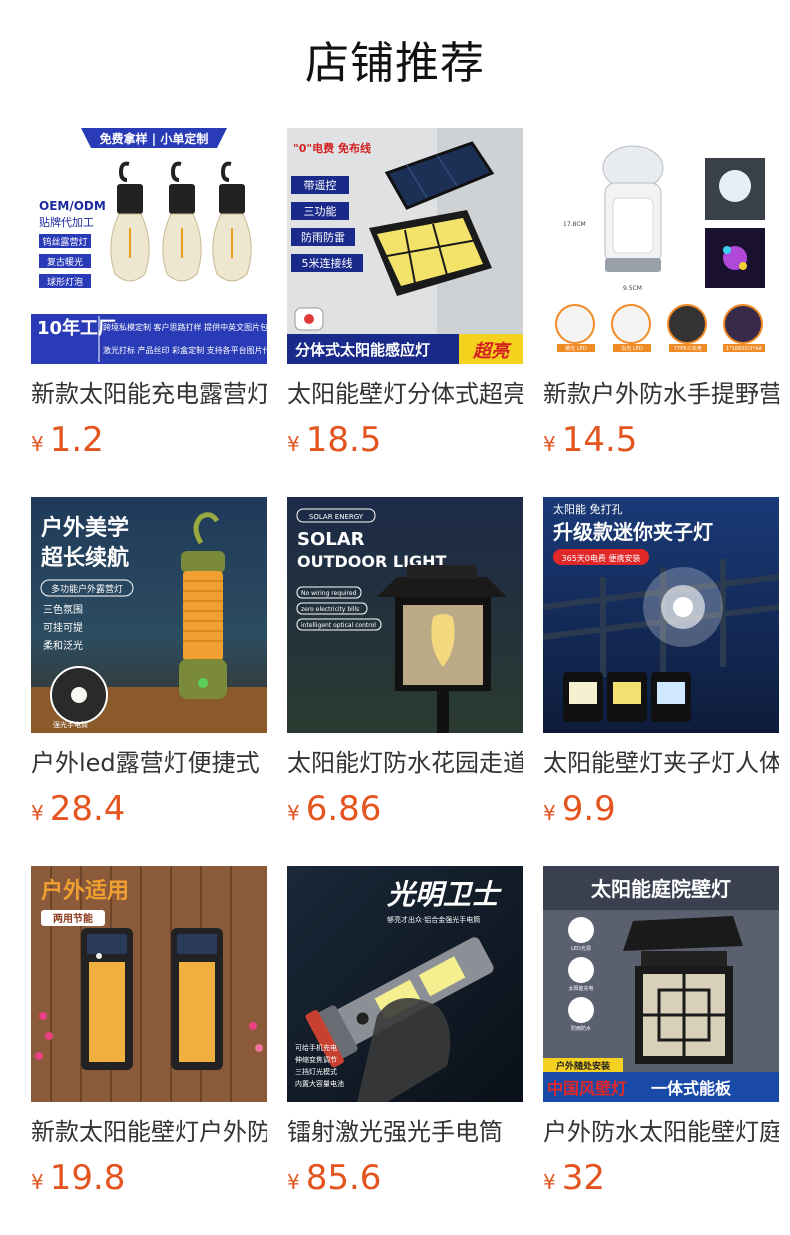  What do you see at coordinates (316, 1047) in the screenshot?
I see `feature-text: 可给手机充电` at bounding box center [316, 1047].